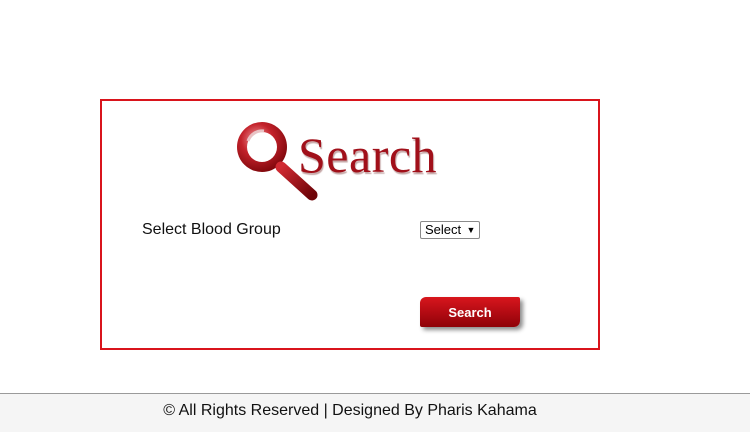 This screenshot has height=432, width=750. What do you see at coordinates (368, 155) in the screenshot?
I see `logo-text: Search` at bounding box center [368, 155].